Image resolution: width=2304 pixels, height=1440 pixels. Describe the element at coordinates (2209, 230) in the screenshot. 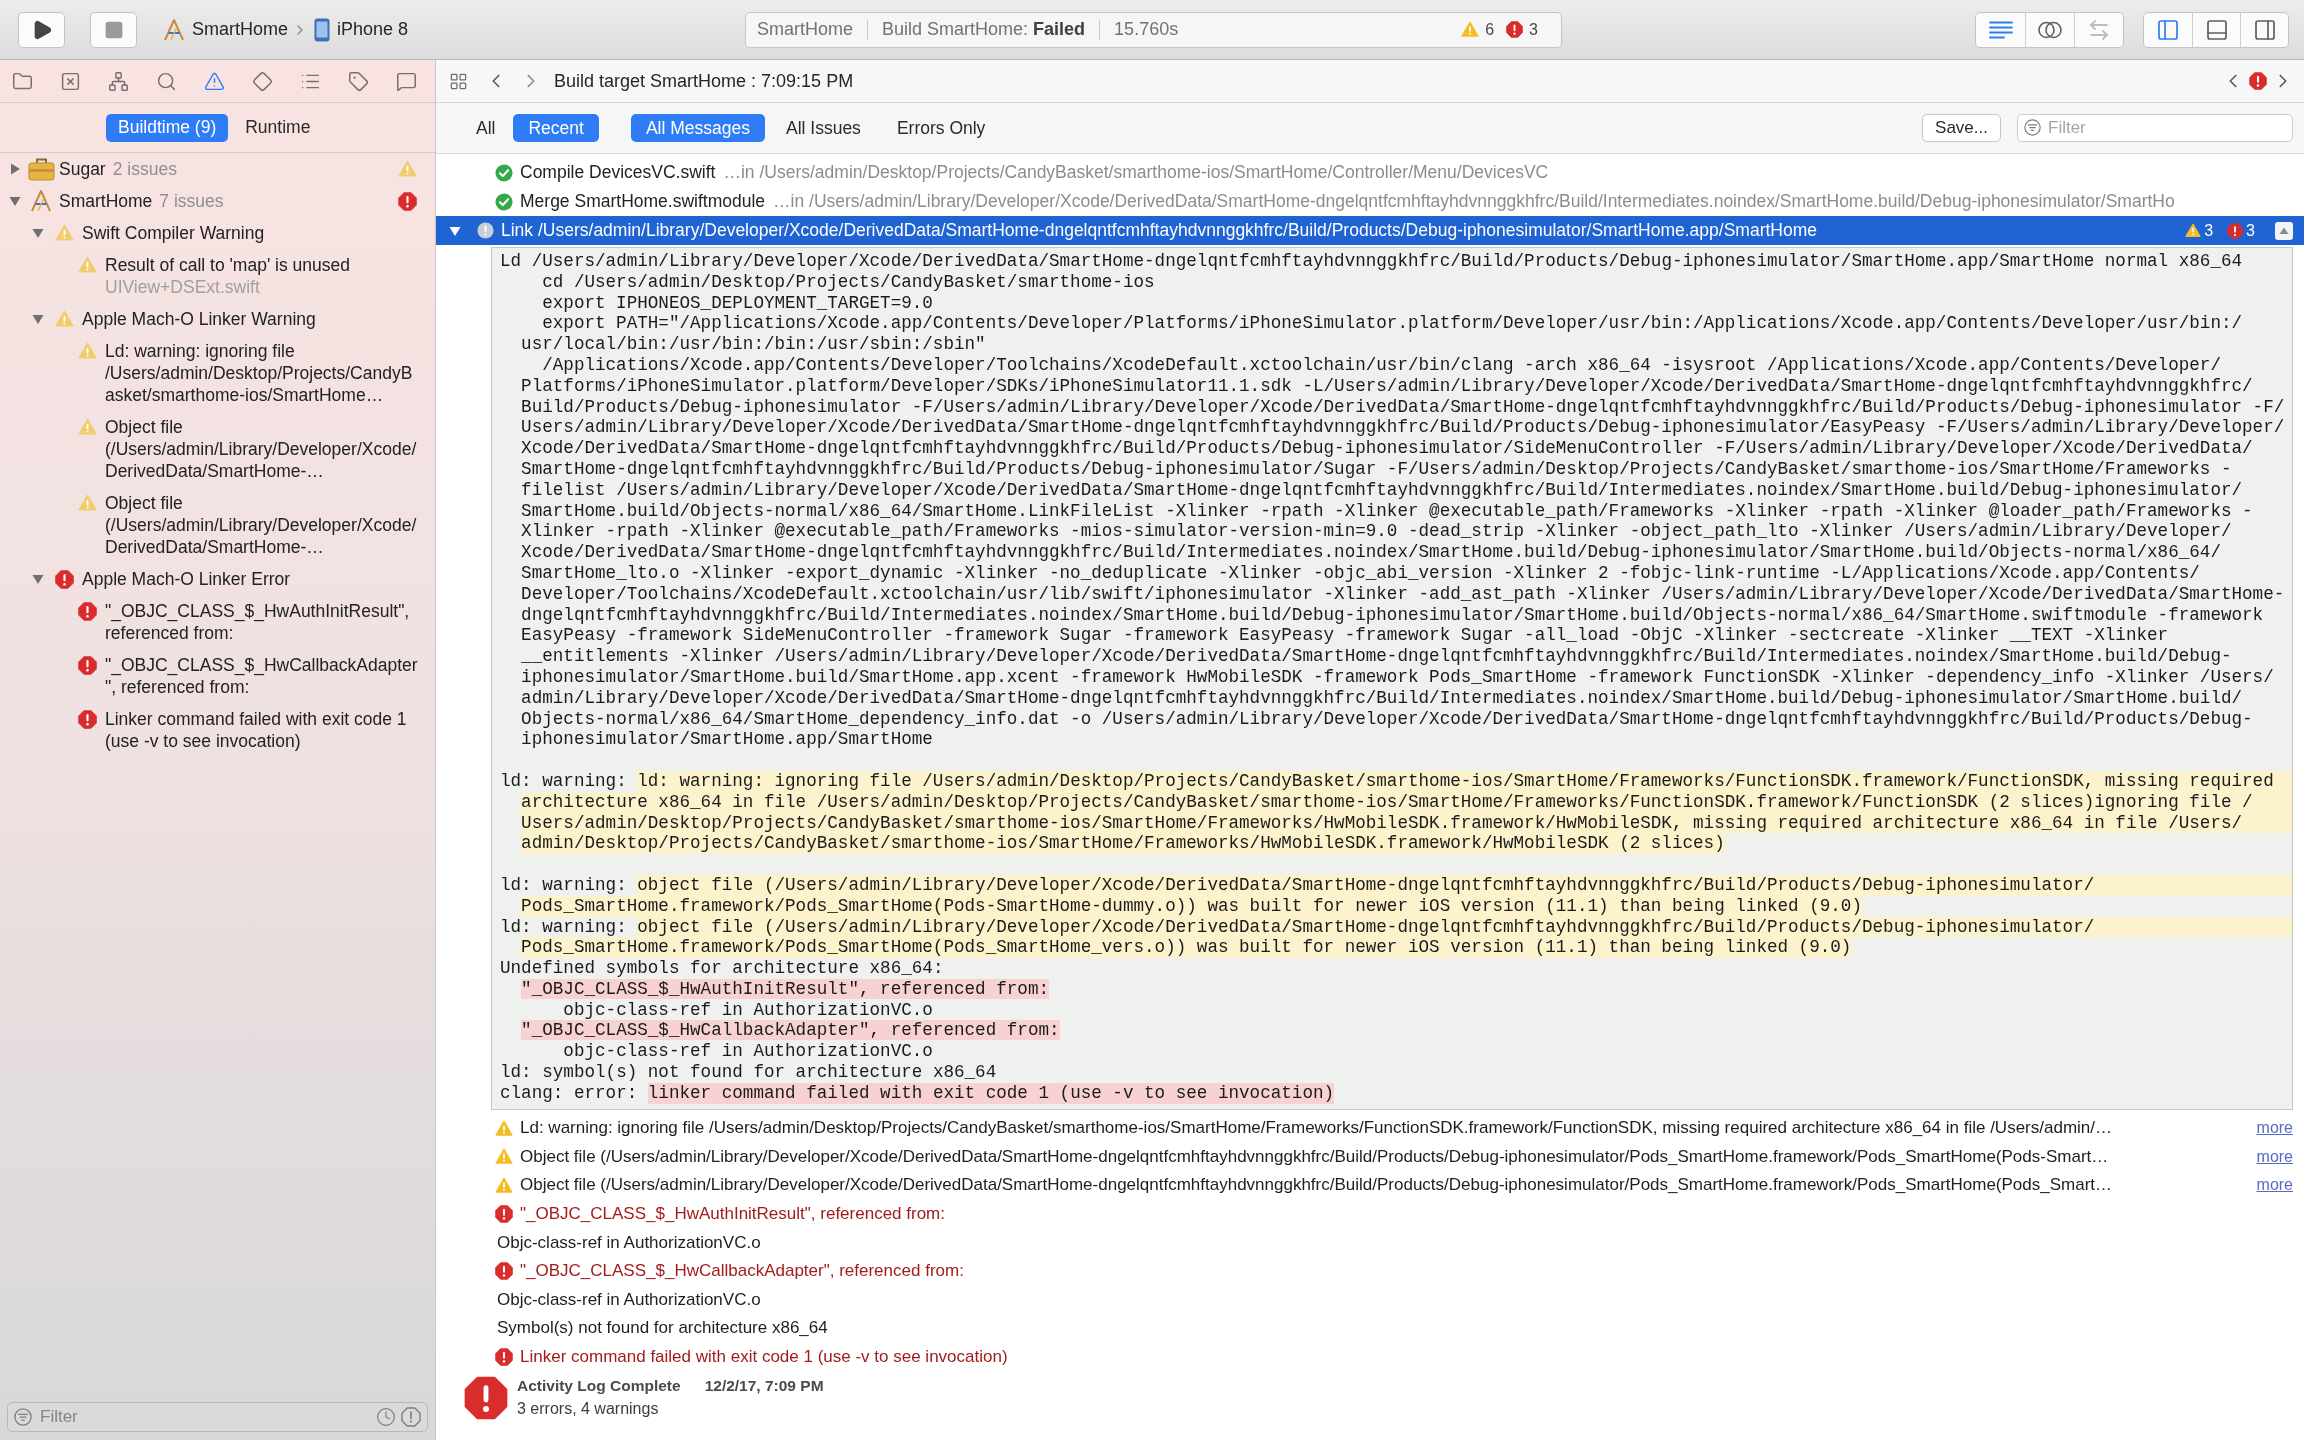

I see `warning-count: 3` at that location.